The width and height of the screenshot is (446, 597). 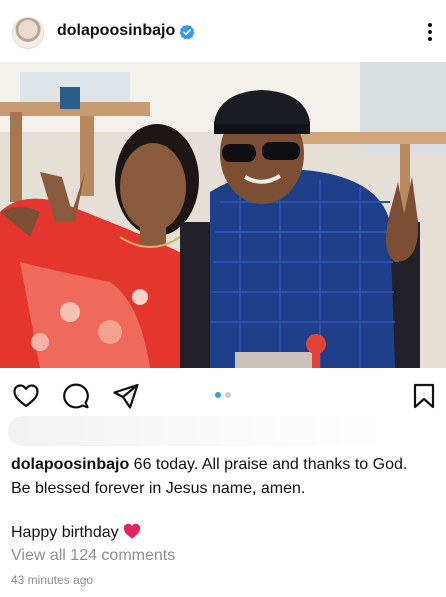 I want to click on liked-by-row-blurred, so click(x=198, y=431).